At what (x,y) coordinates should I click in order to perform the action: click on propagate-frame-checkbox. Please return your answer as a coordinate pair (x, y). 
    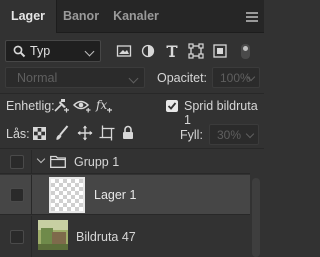
    Looking at the image, I should click on (172, 106).